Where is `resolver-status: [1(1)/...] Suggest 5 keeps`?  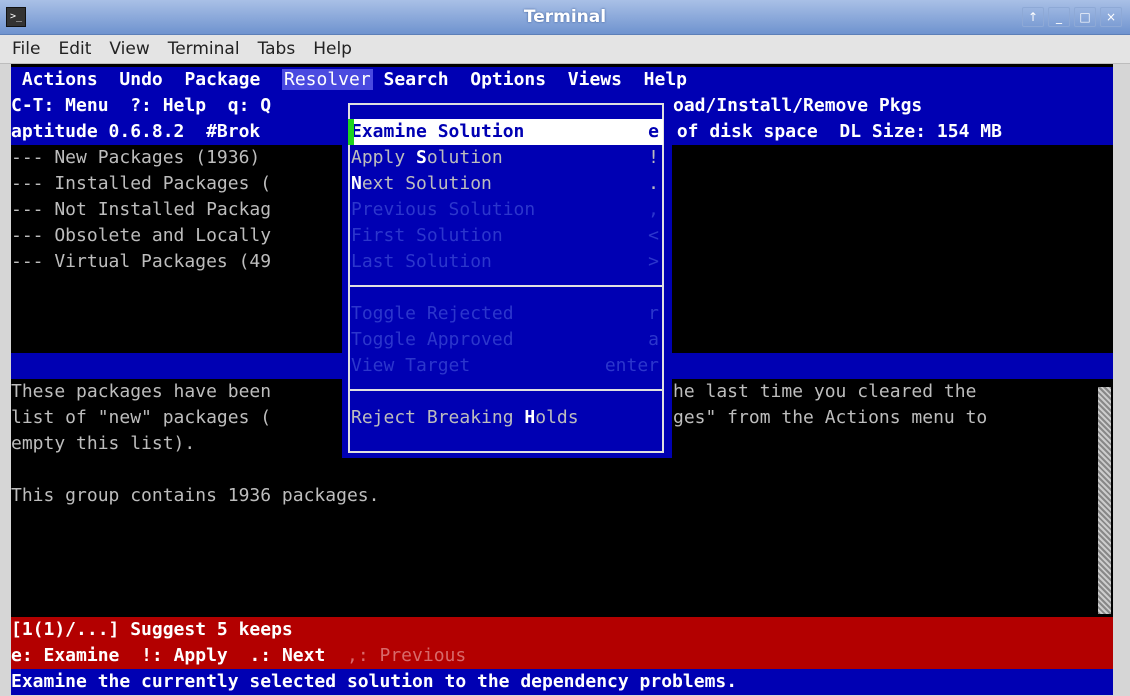 resolver-status: [1(1)/...] Suggest 5 keeps is located at coordinates (562, 630).